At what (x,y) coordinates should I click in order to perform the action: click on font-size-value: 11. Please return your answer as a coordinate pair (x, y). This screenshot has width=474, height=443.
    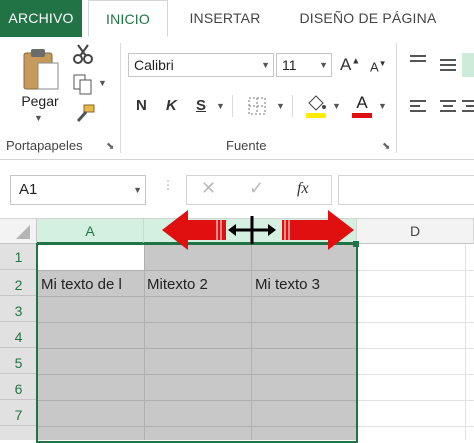
    Looking at the image, I should click on (289, 65).